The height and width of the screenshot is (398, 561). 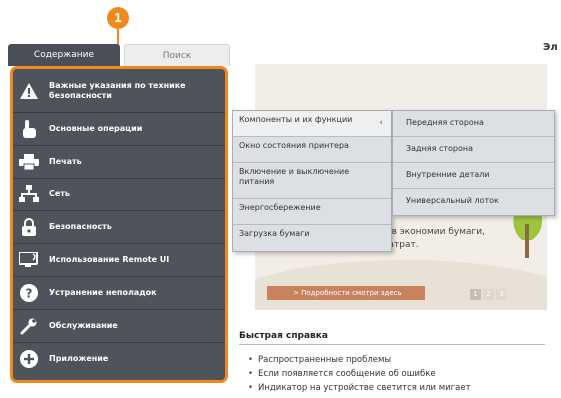 What do you see at coordinates (392, 344) in the screenshot?
I see `divider` at bounding box center [392, 344].